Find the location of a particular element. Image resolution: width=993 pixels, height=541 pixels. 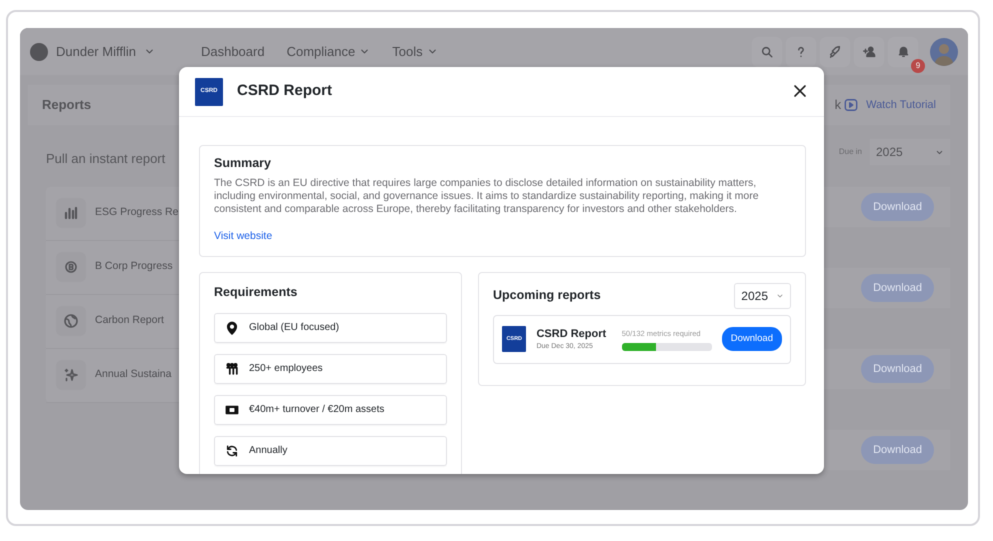

report-name: Annual Sustaina is located at coordinates (133, 374).